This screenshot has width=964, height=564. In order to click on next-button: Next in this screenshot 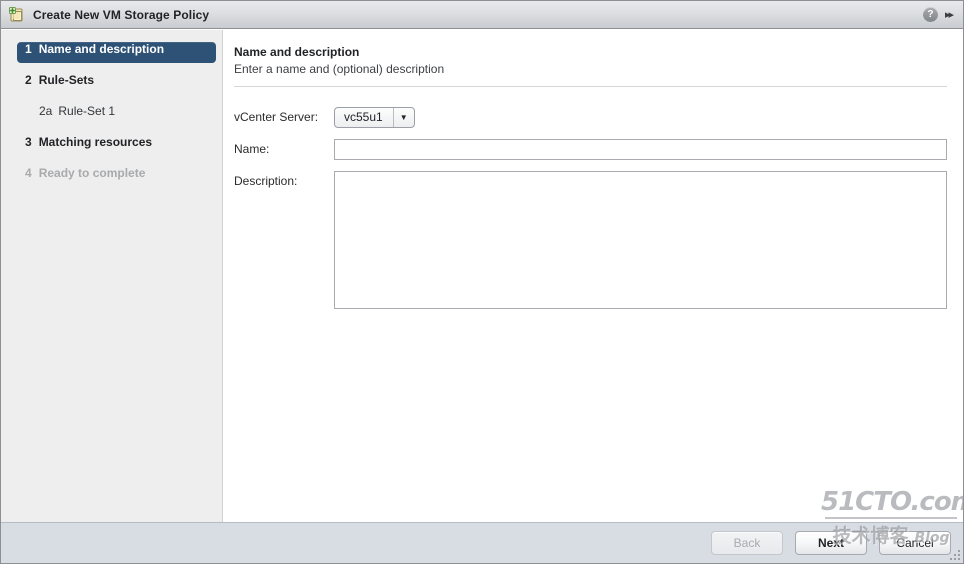, I will do `click(831, 543)`.